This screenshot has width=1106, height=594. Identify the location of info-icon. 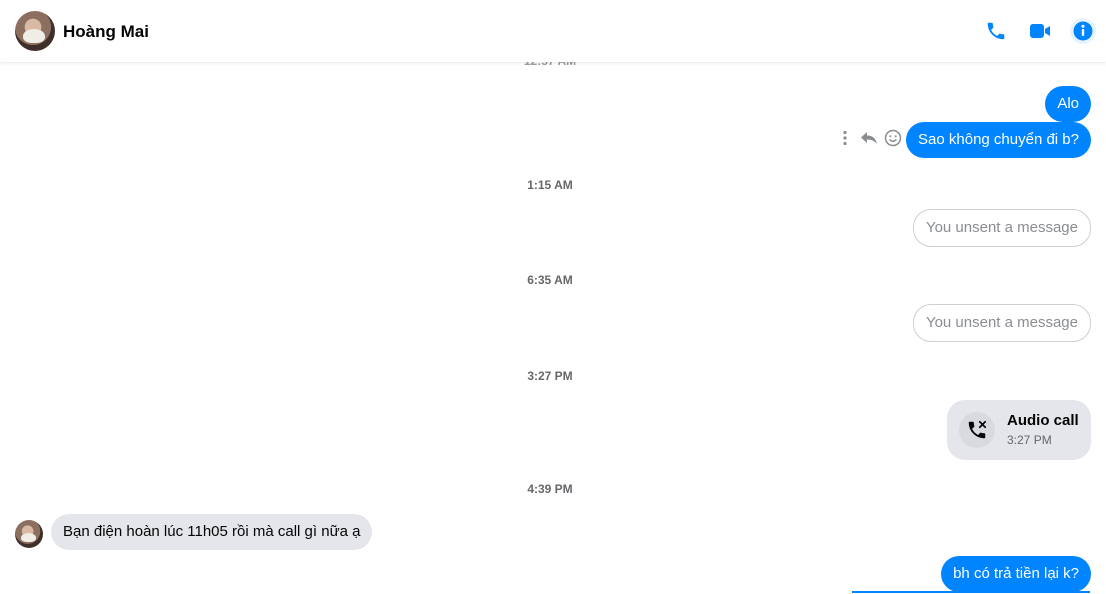
(1083, 31).